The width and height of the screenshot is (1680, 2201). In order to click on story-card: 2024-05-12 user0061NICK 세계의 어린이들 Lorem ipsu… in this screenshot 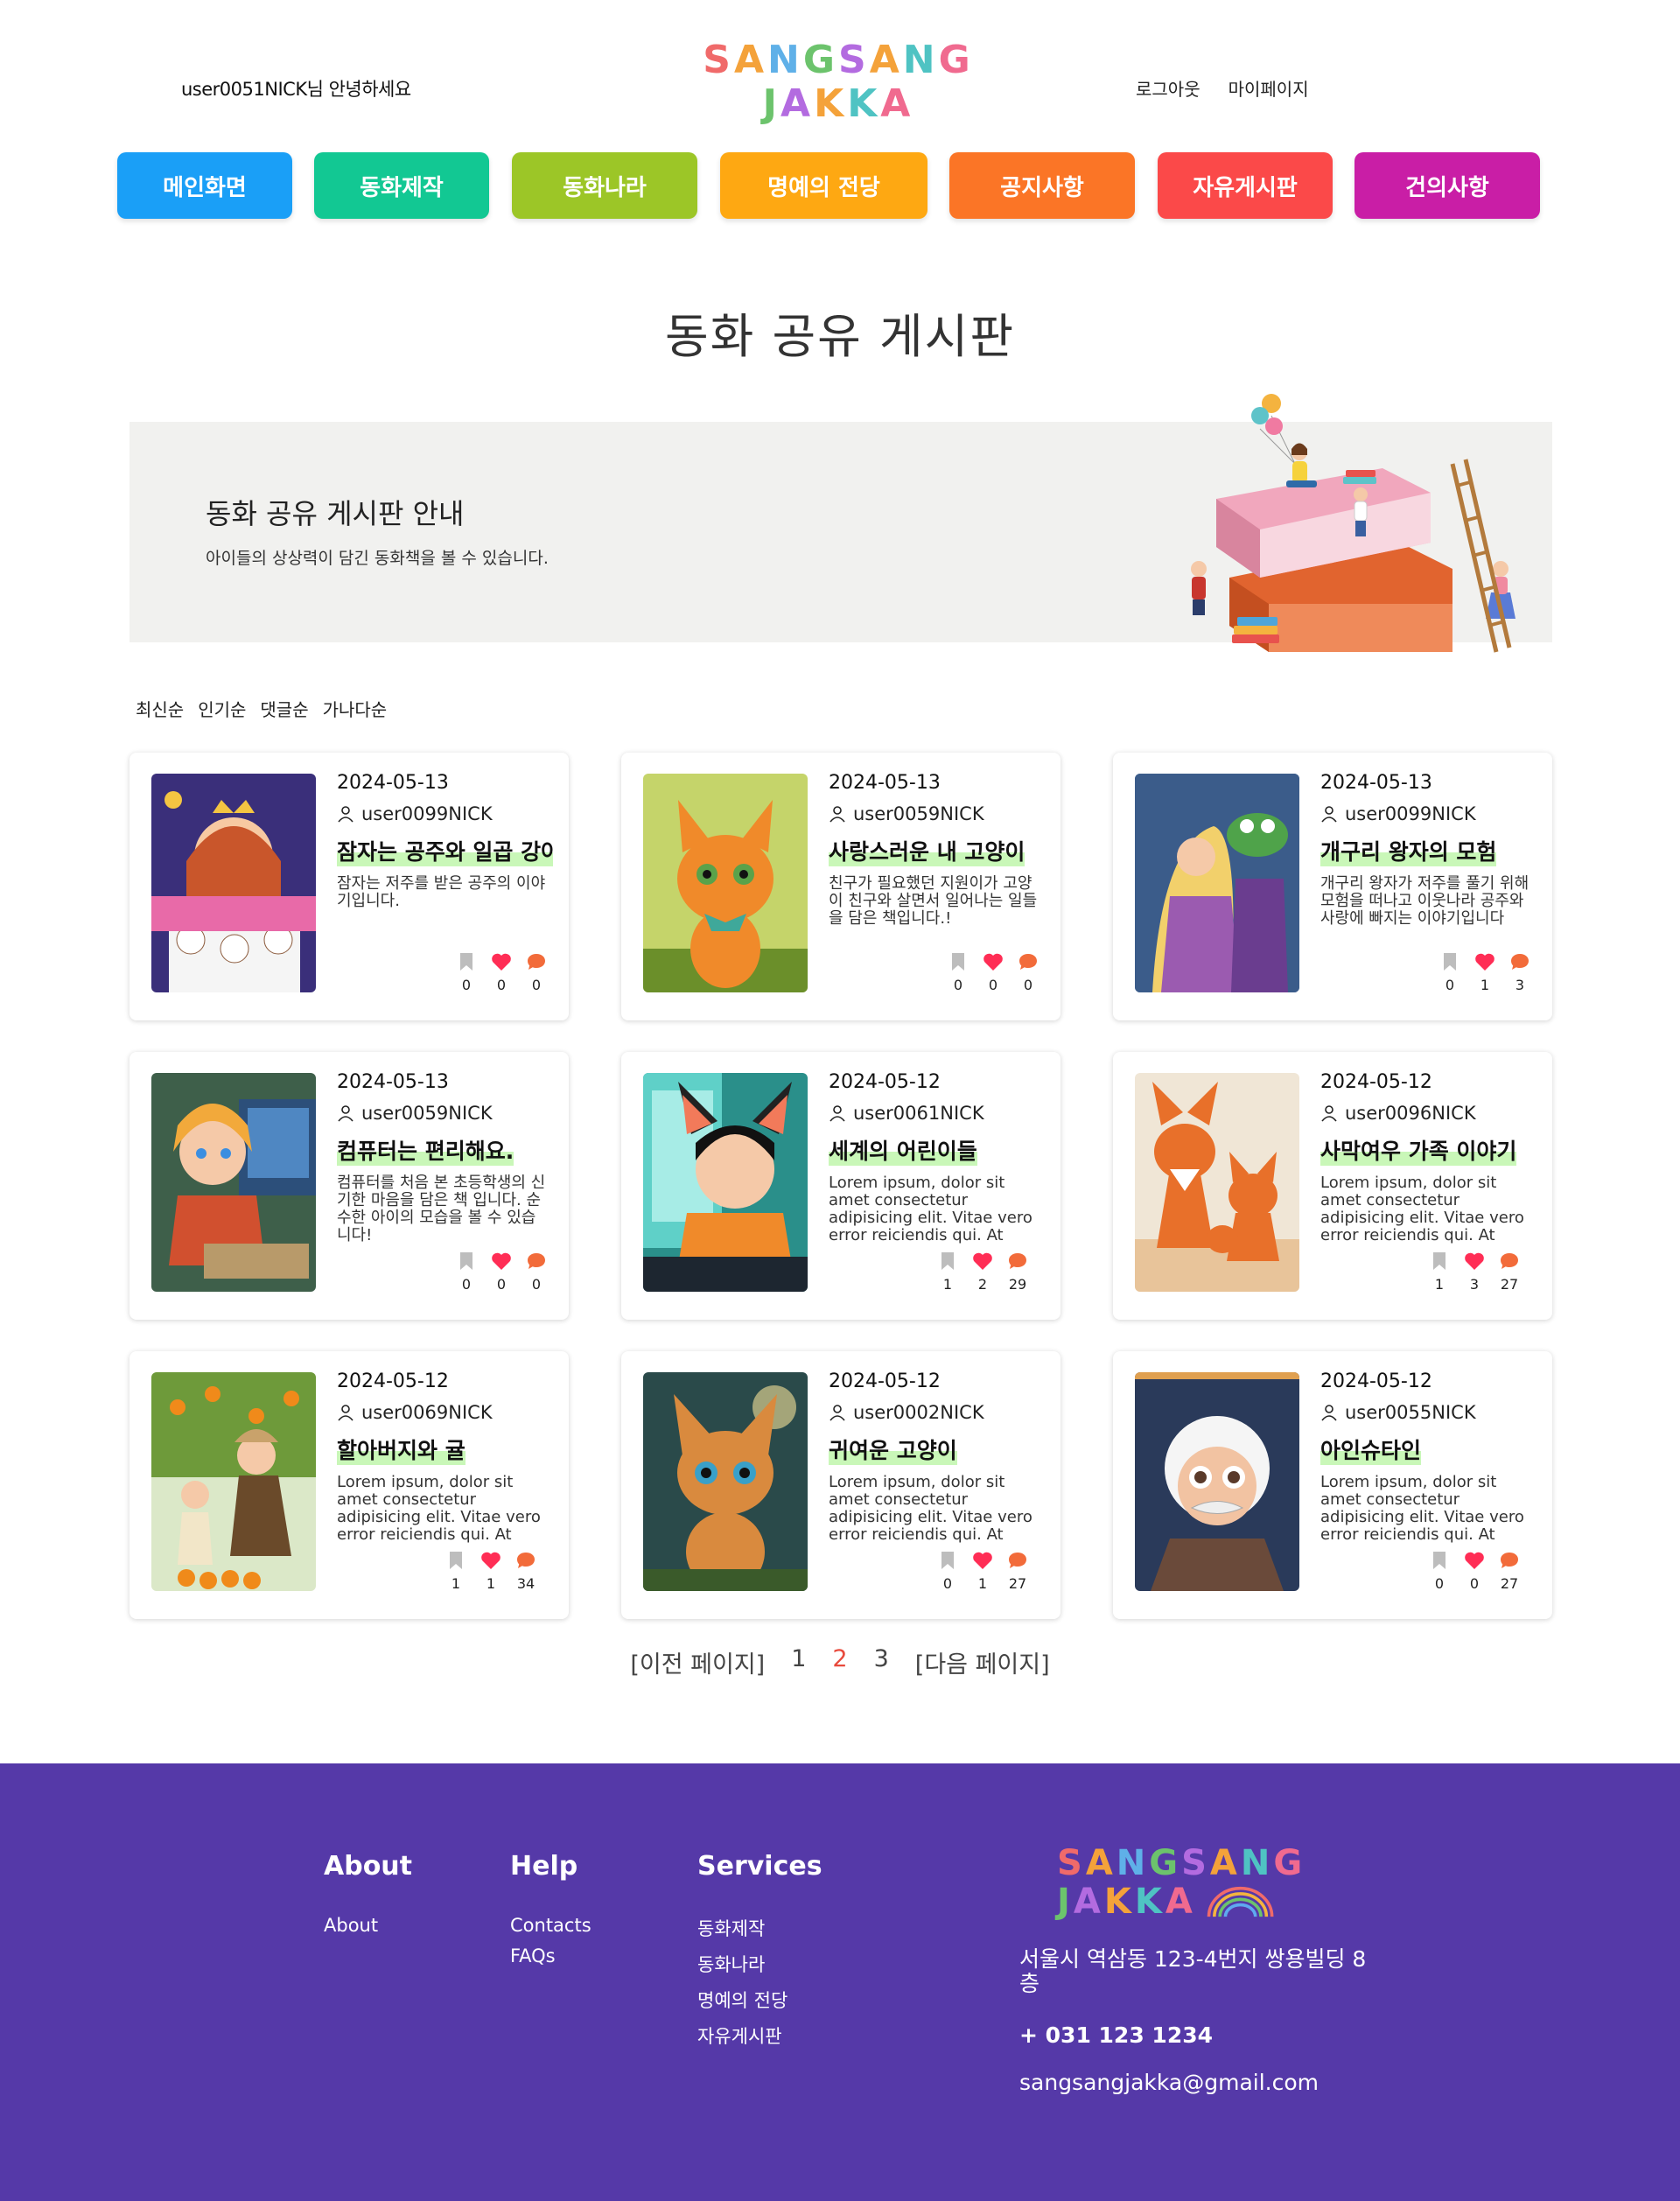, I will do `click(840, 1186)`.